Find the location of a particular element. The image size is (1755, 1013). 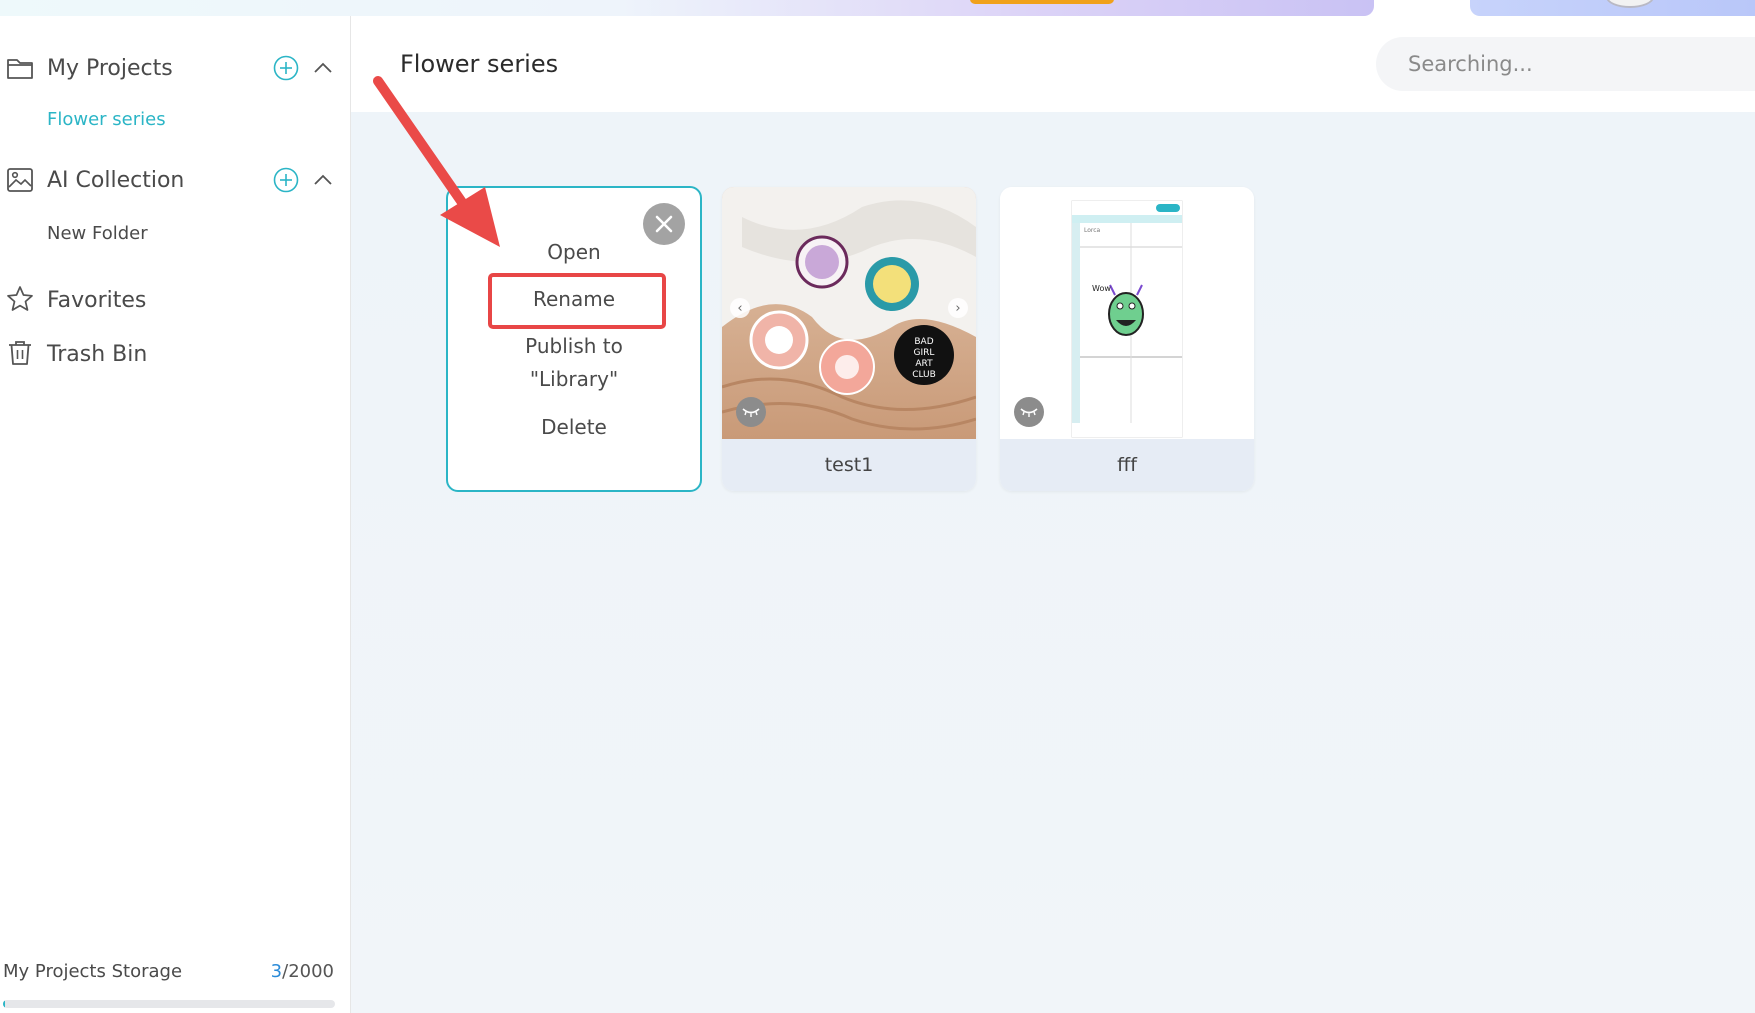

page-title: Flower series is located at coordinates (479, 64).